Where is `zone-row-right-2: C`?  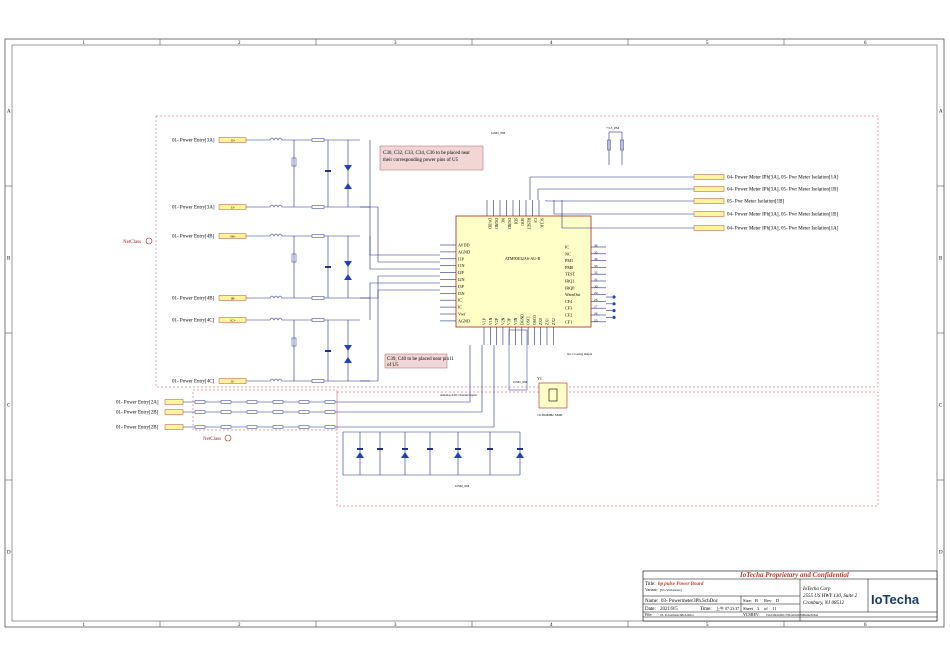 zone-row-right-2: C is located at coordinates (941, 406).